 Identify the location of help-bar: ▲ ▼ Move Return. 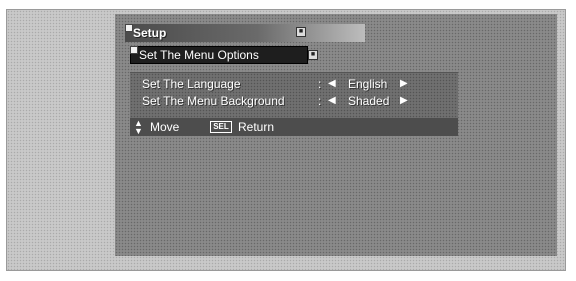
(294, 127).